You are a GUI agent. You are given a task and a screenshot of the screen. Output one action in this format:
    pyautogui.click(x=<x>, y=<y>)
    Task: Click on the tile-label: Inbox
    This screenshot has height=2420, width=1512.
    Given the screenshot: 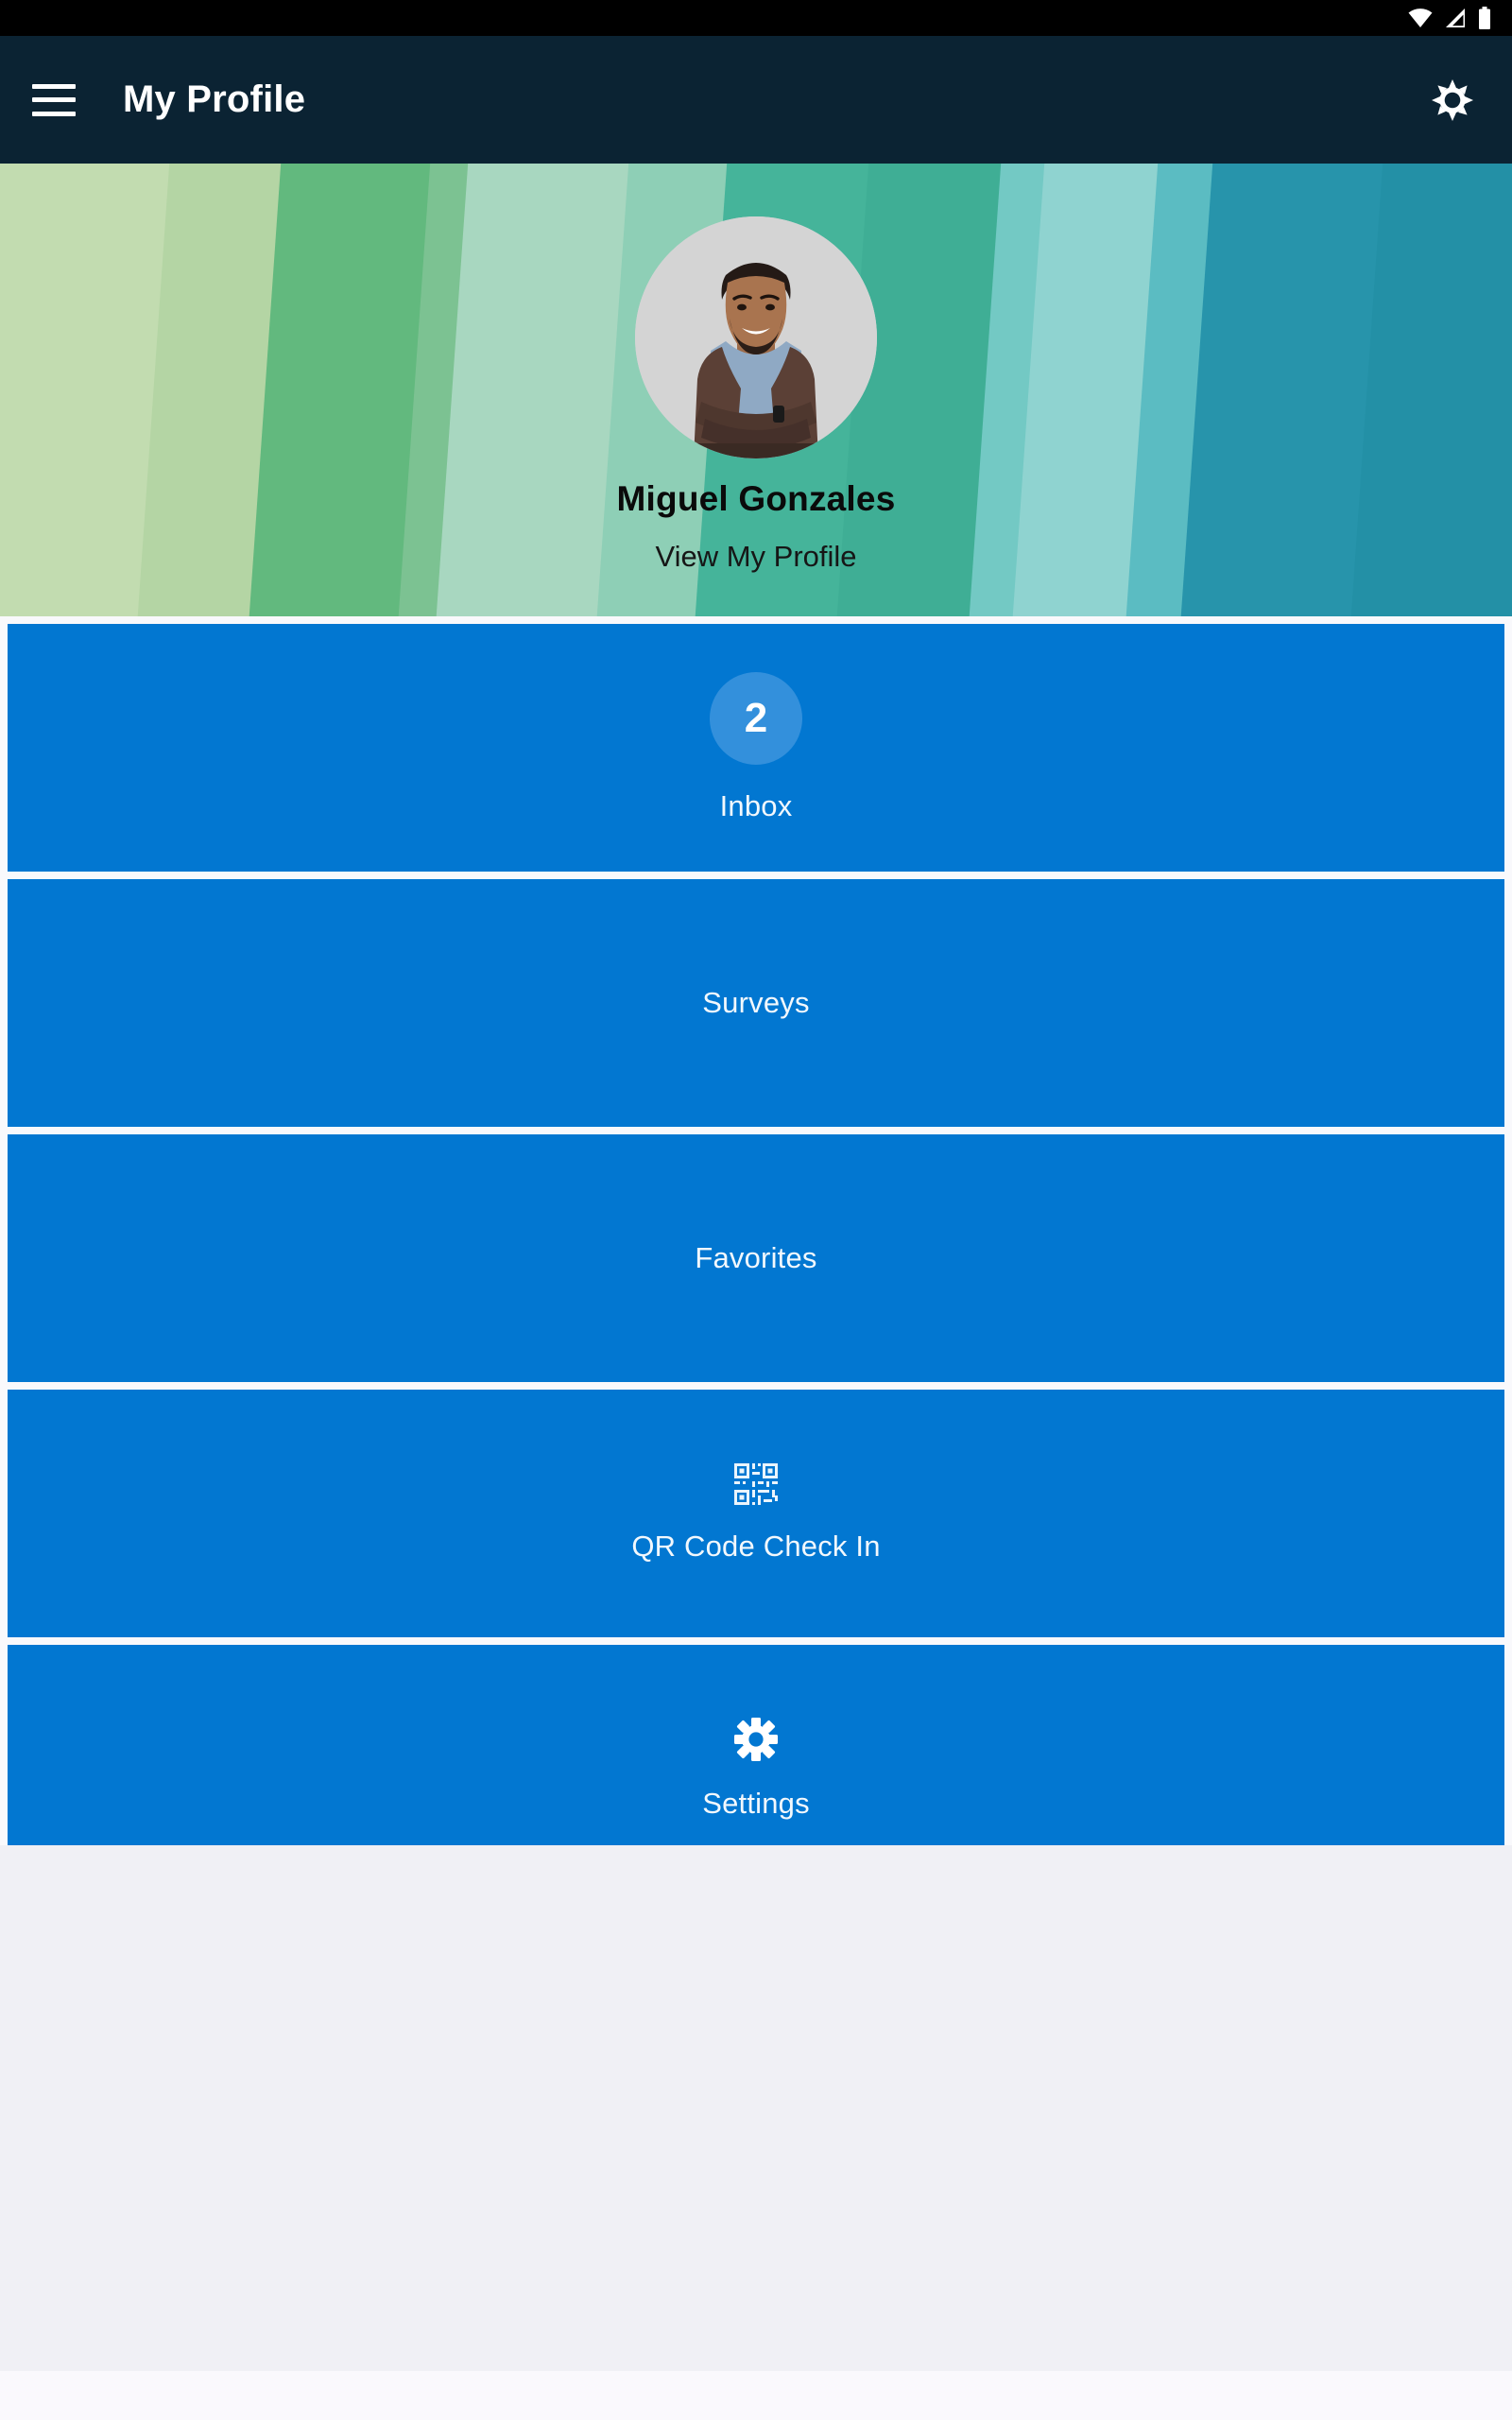 What is the action you would take?
    pyautogui.click(x=756, y=806)
    